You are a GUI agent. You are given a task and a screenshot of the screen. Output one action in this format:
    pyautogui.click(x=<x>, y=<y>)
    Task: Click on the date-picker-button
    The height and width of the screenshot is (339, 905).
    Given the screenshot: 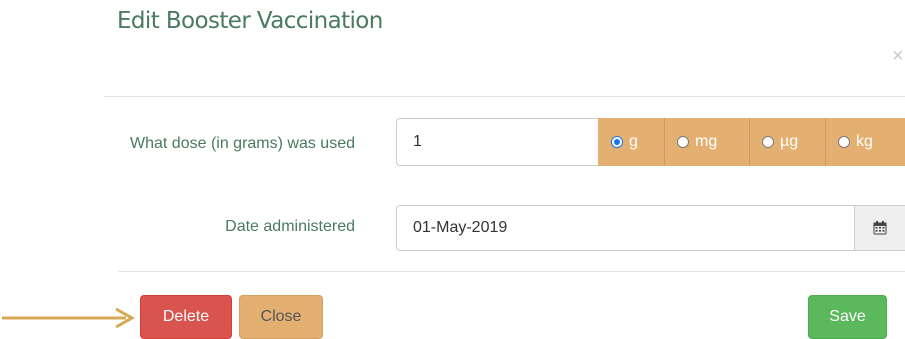 What is the action you would take?
    pyautogui.click(x=879, y=228)
    